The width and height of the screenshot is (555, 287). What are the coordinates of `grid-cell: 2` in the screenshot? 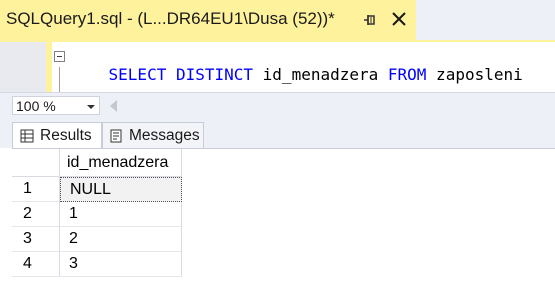 It's located at (121, 239).